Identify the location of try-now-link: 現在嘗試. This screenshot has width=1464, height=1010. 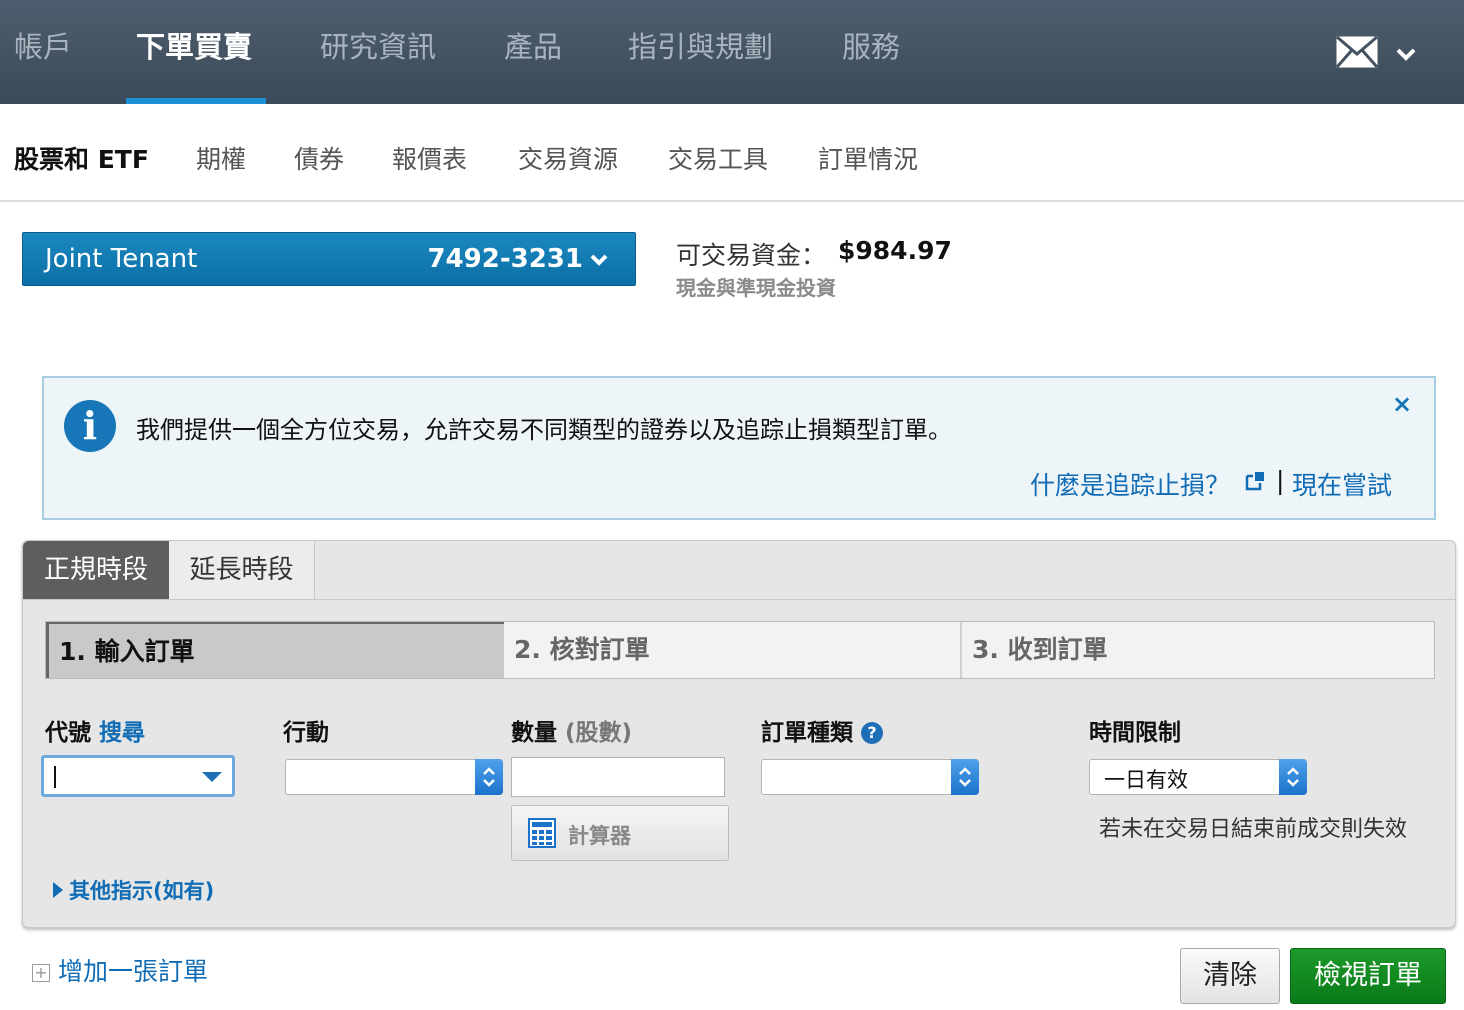
(1342, 484).